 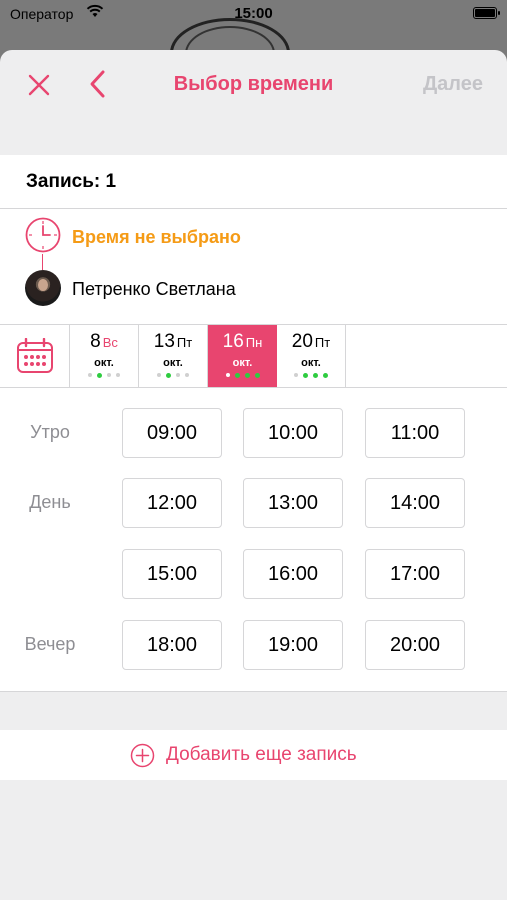 What do you see at coordinates (172, 433) in the screenshot?
I see `time-slot: 09:00` at bounding box center [172, 433].